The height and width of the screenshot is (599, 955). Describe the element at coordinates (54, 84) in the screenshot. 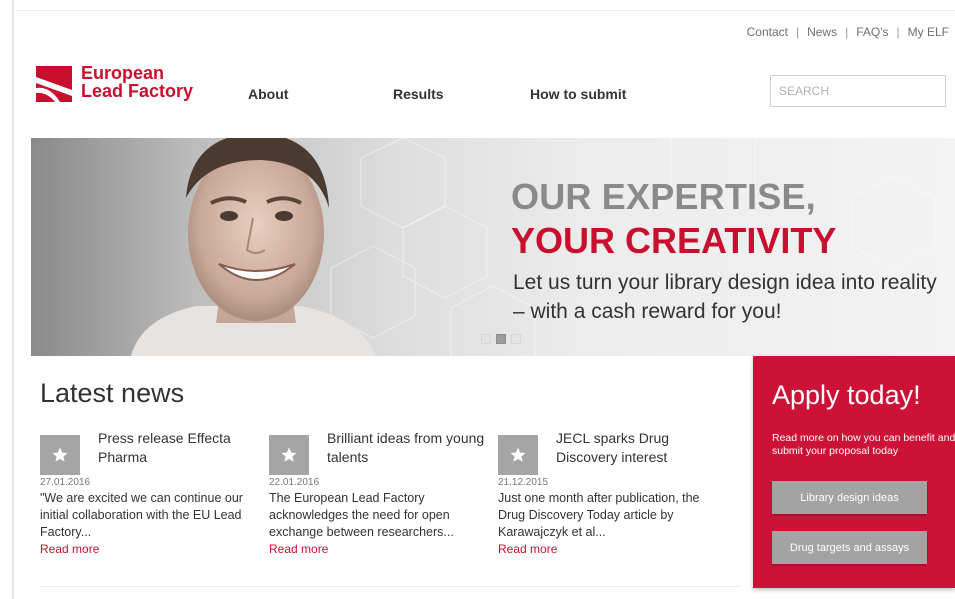

I see `logo-icon` at that location.